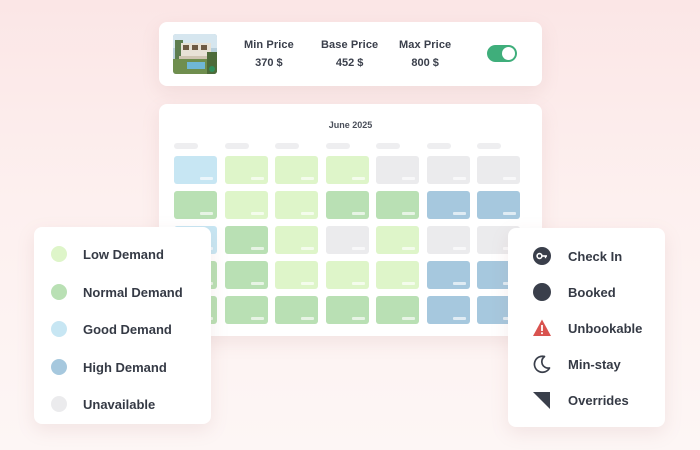 This screenshot has width=700, height=450. Describe the element at coordinates (542, 328) in the screenshot. I see `warning-icon` at that location.